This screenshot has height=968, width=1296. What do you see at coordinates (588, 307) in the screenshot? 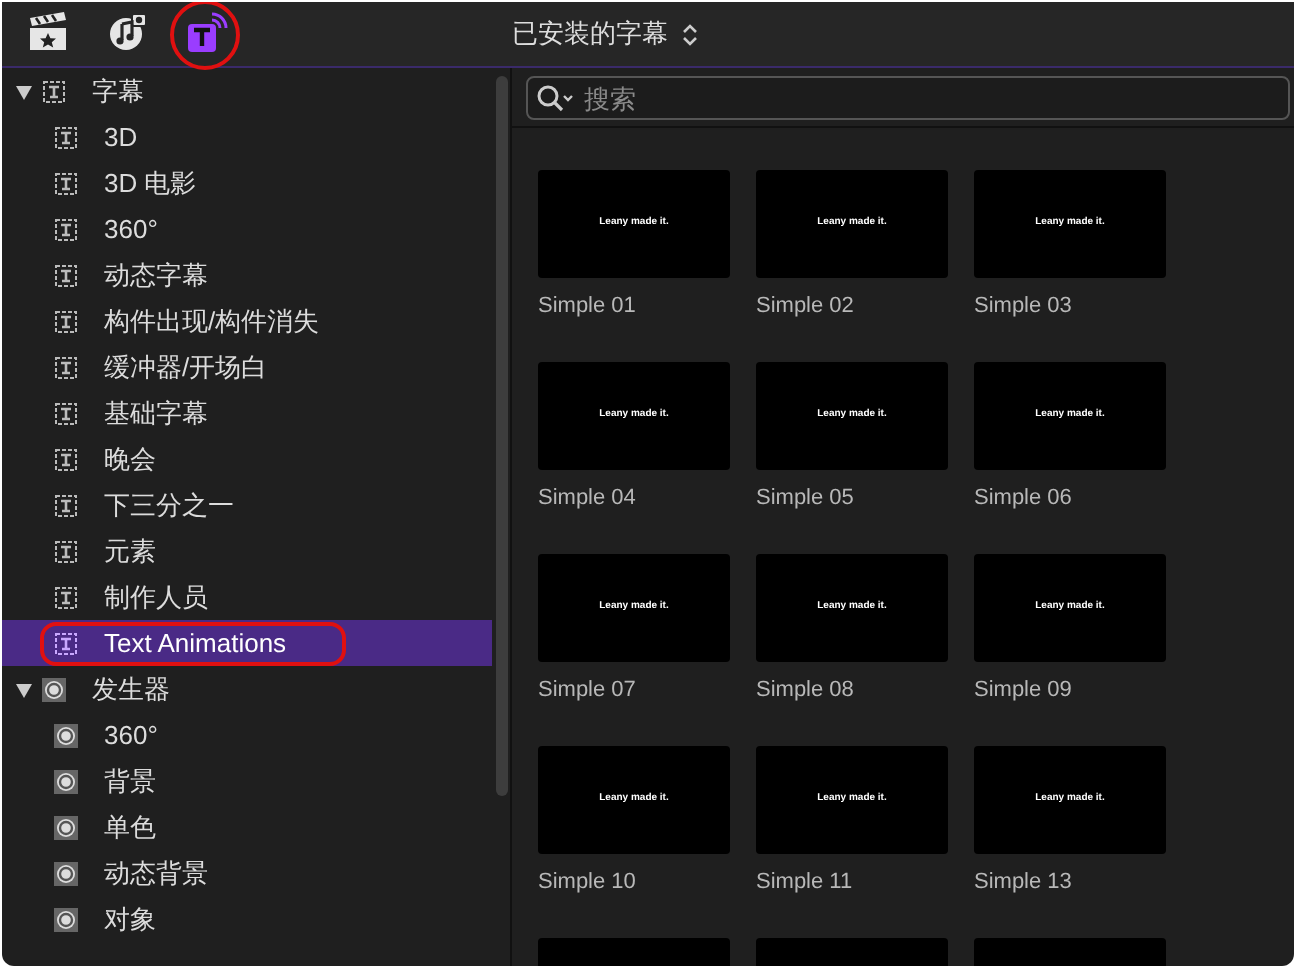
I see `thumbnail-label: Simple 01` at bounding box center [588, 307].